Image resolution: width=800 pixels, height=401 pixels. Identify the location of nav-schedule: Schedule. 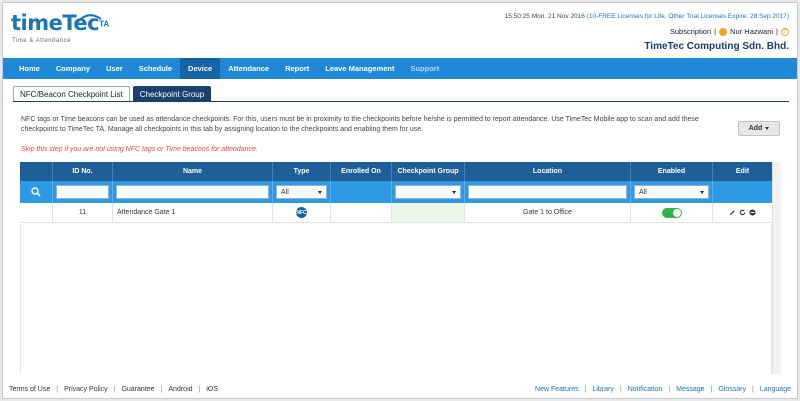
(155, 68).